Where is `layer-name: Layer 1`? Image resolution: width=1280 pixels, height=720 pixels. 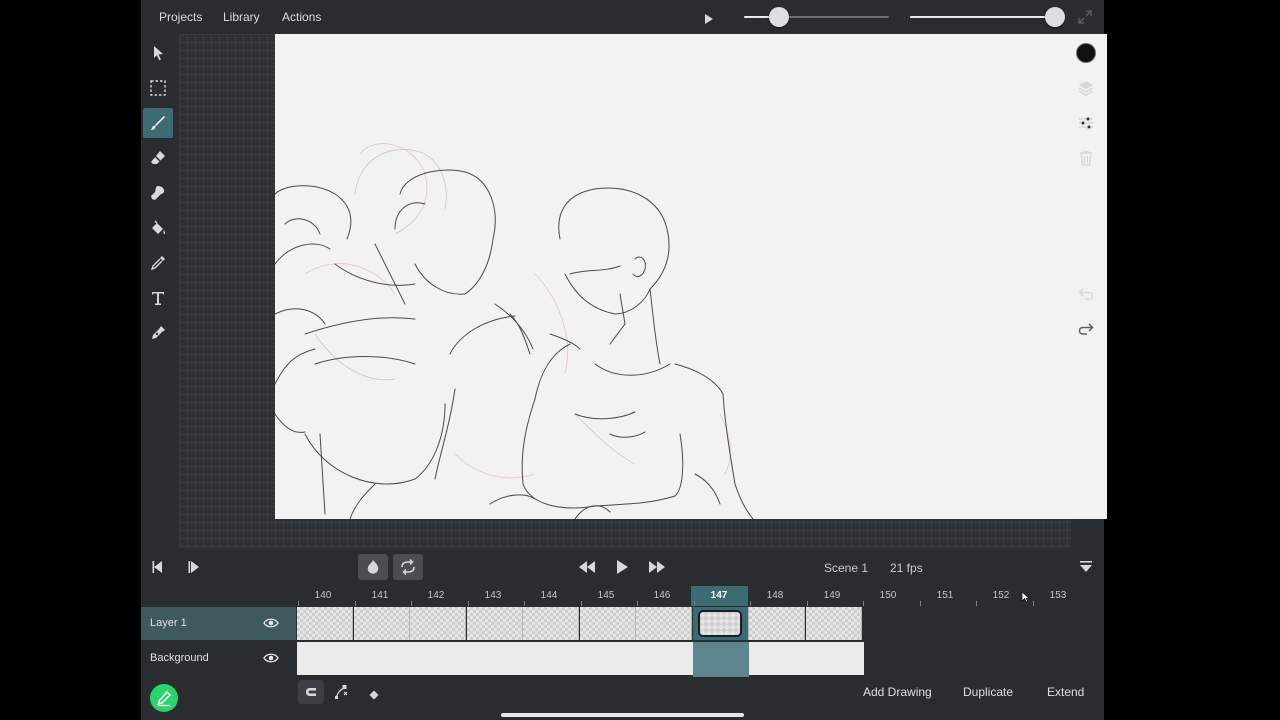
layer-name: Layer 1 is located at coordinates (168, 623).